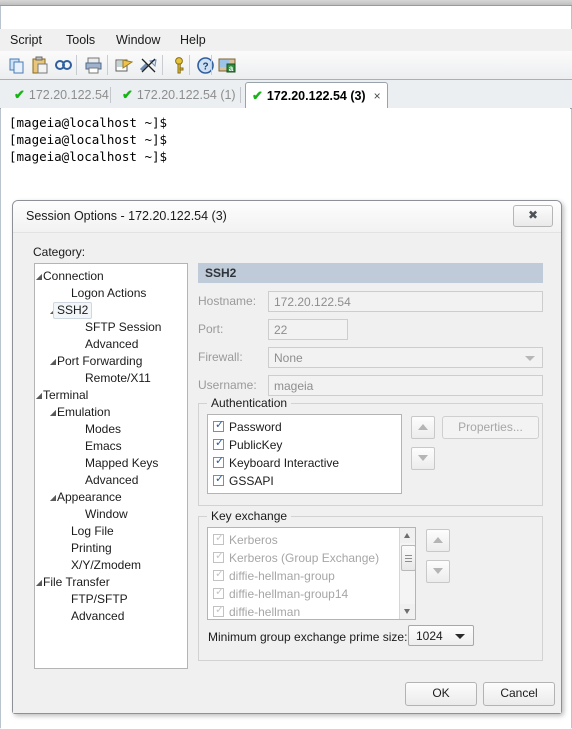  What do you see at coordinates (304, 445) in the screenshot?
I see `list-item: ✓ PublicKey` at bounding box center [304, 445].